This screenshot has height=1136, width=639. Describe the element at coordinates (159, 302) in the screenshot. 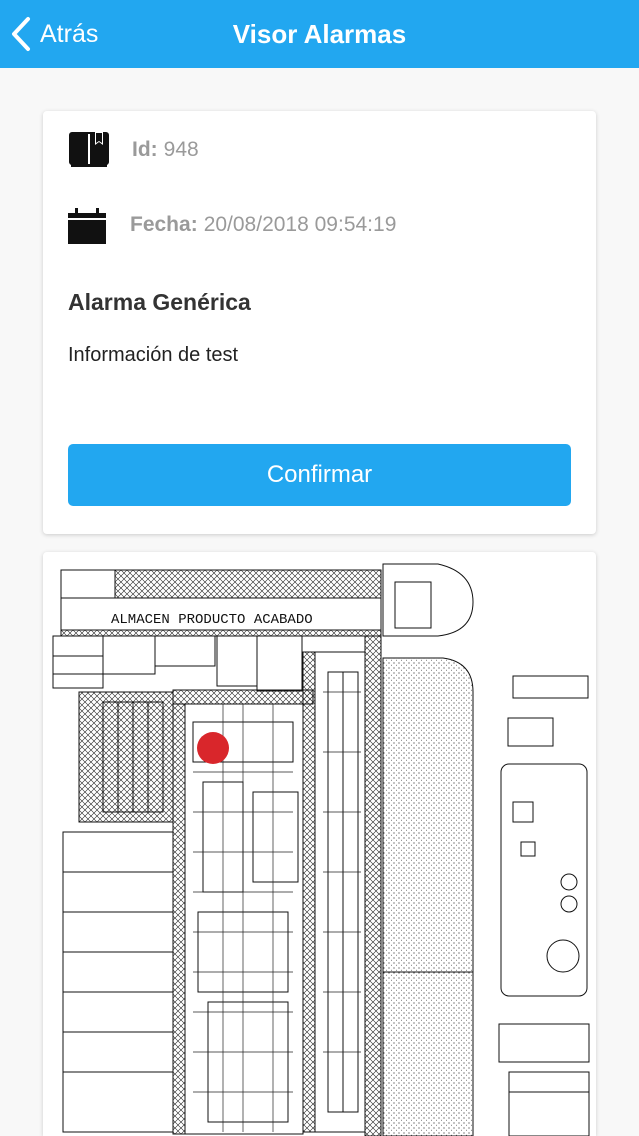

I see `alarm-title: Alarma Genérica` at that location.